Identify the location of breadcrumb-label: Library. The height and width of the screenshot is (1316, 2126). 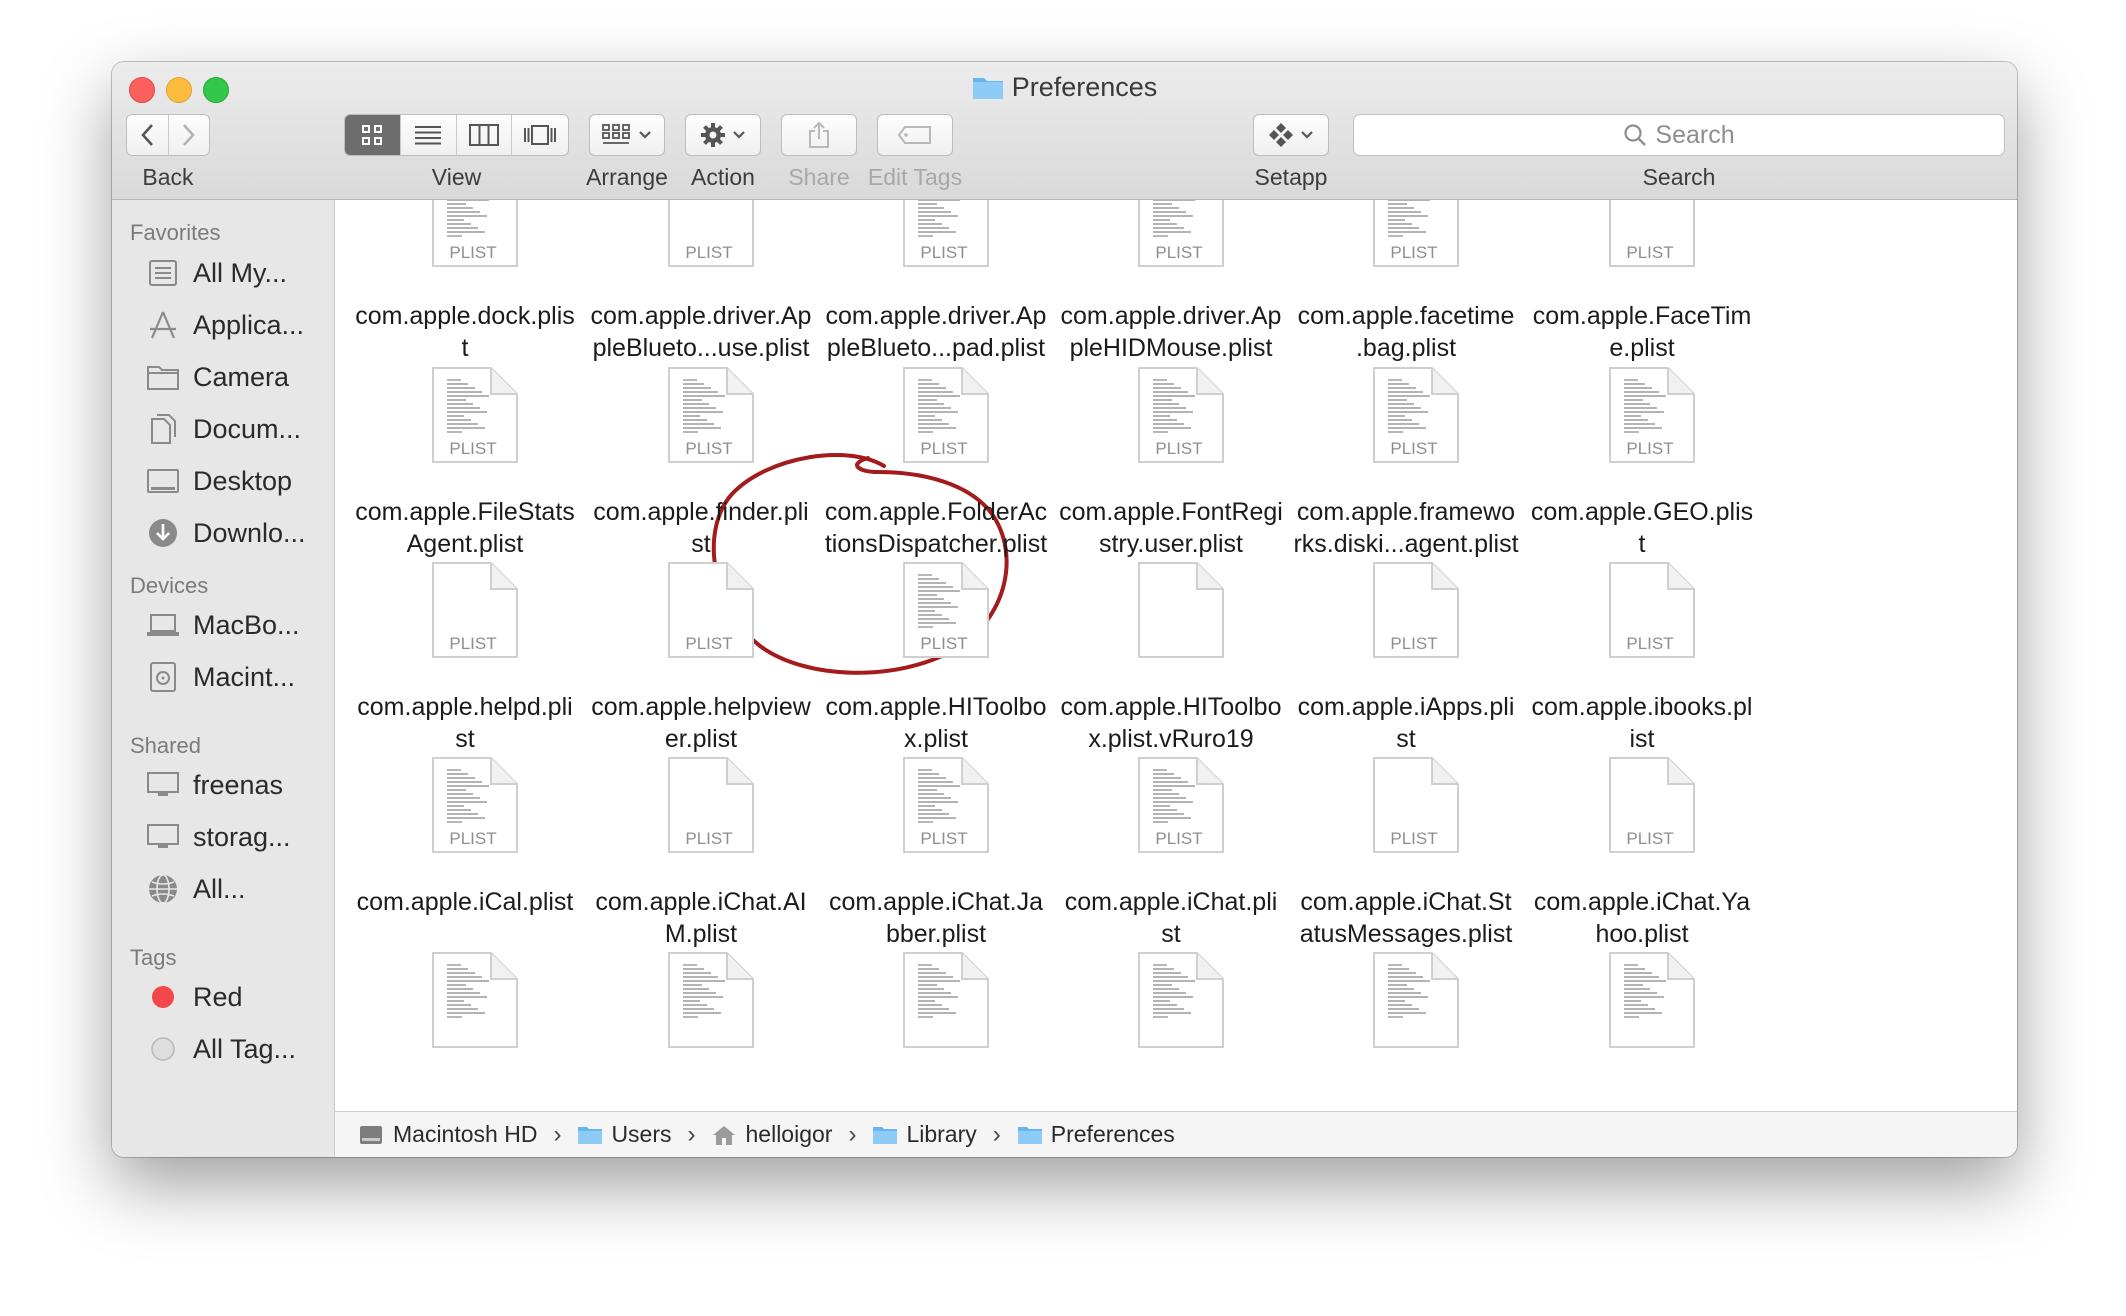
(941, 1134).